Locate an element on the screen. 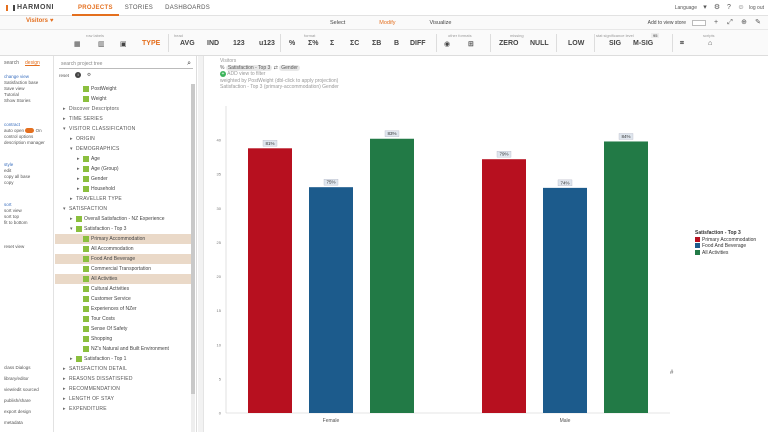 Image resolution: width=768 pixels, height=432 pixels. bag-icon: ▣ is located at coordinates (123, 44).